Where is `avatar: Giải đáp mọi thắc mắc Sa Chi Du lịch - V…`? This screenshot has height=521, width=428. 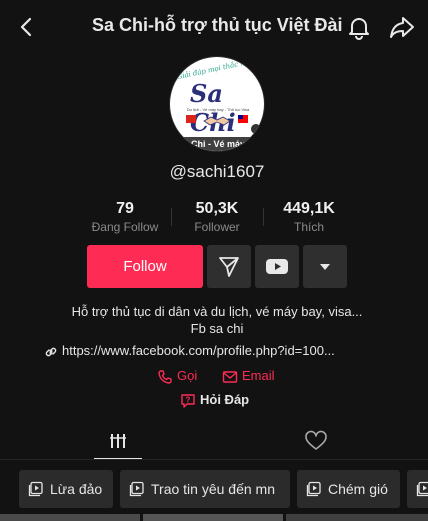
avatar: Giải đáp mọi thắc mắc Sa Chi Du lịch - V… is located at coordinates (217, 104).